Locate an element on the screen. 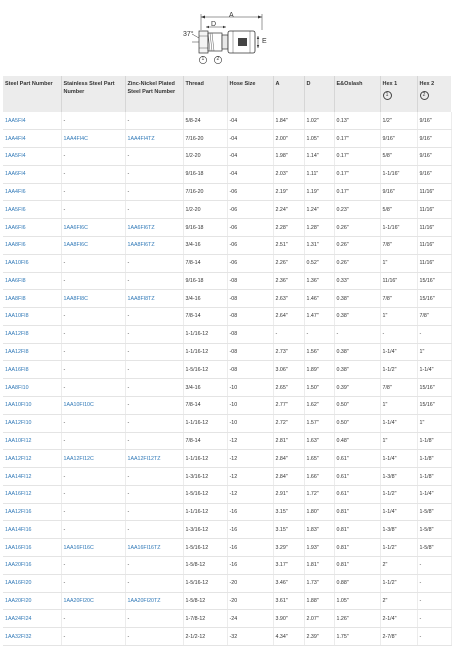  cell-stainless-part: 1AA16FI16C is located at coordinates (93, 548).